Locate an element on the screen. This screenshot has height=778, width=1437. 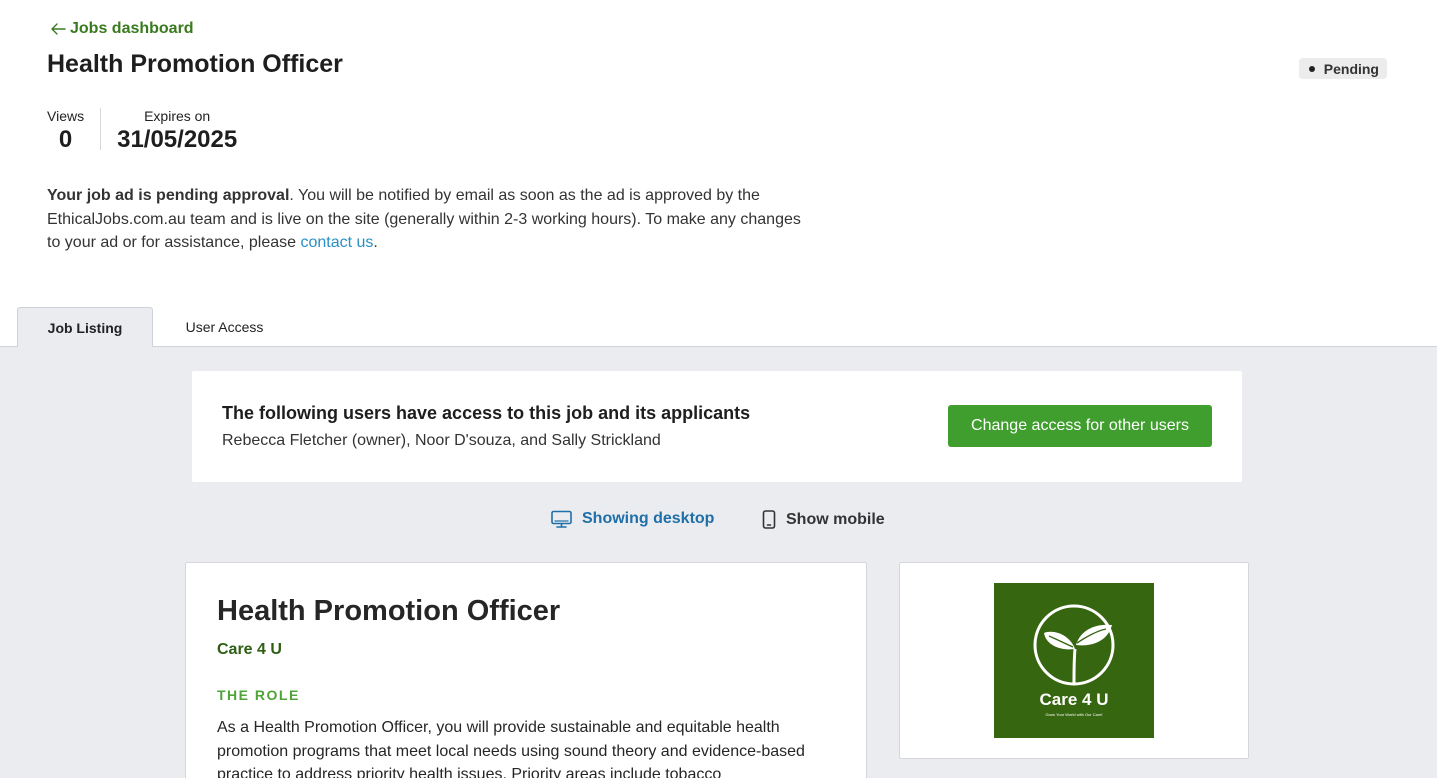
tab-user-access: User Access is located at coordinates (224, 327).